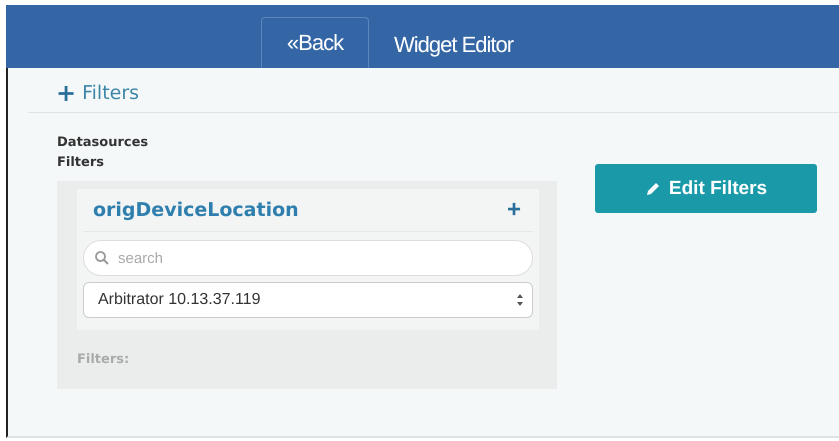 The image size is (839, 441). I want to click on edit-filters-button: Edit Filters, so click(706, 188).